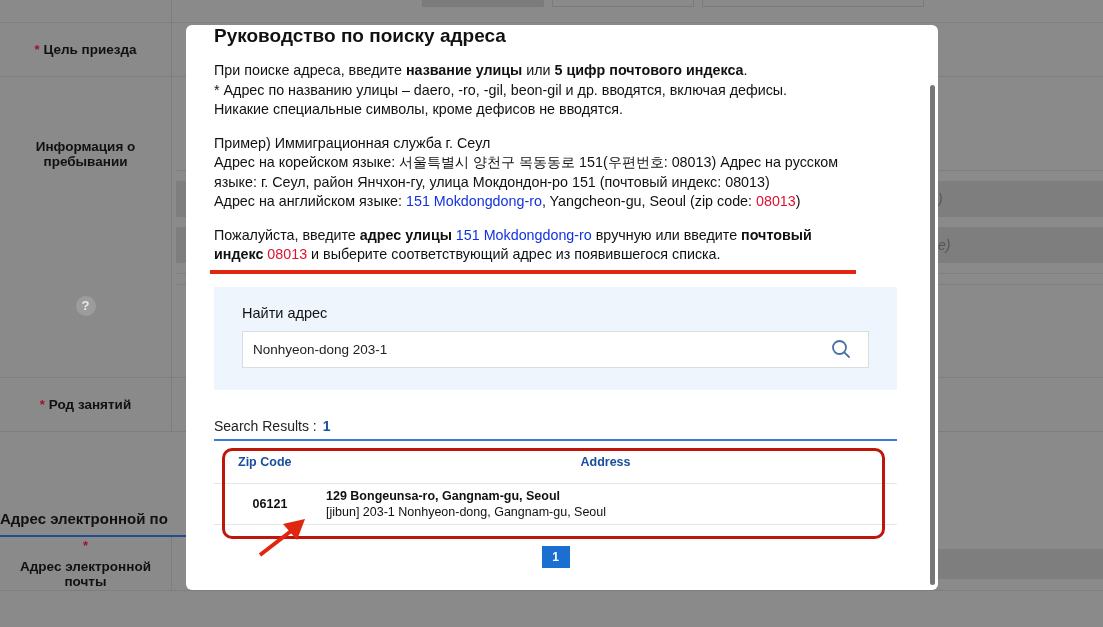 Image resolution: width=1103 pixels, height=627 pixels. Describe the element at coordinates (527, 172) in the screenshot. I see `guide-text: Адрес на корейском языке: 서울특별시 양천구 목동동로 151(우편번호: 08013) Адрес на русском языке: г. Сеул, район Янчхон-гу, улица Мокдондон-ро 151 (почтовый индекс: 08013)` at that location.